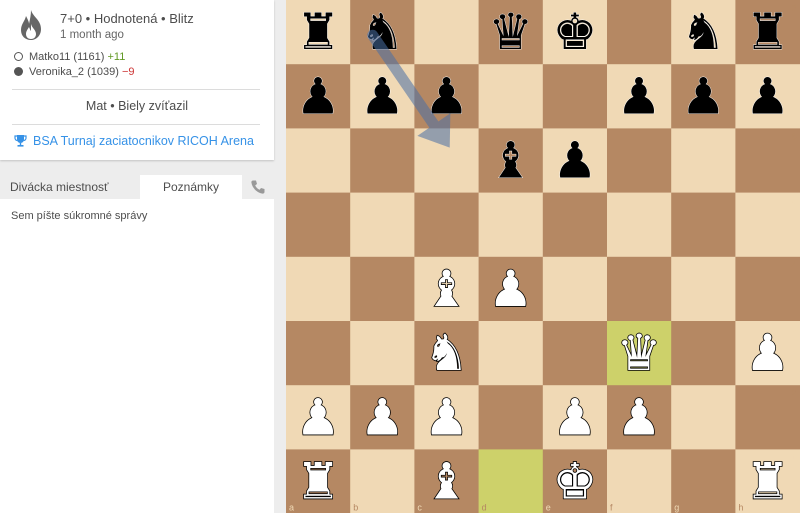  I want to click on square-g4, so click(703, 289).